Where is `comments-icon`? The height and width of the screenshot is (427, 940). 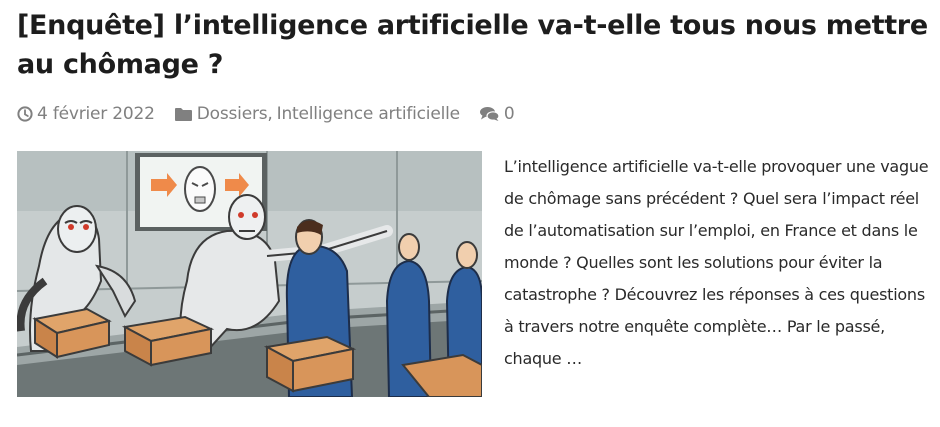 comments-icon is located at coordinates (489, 114).